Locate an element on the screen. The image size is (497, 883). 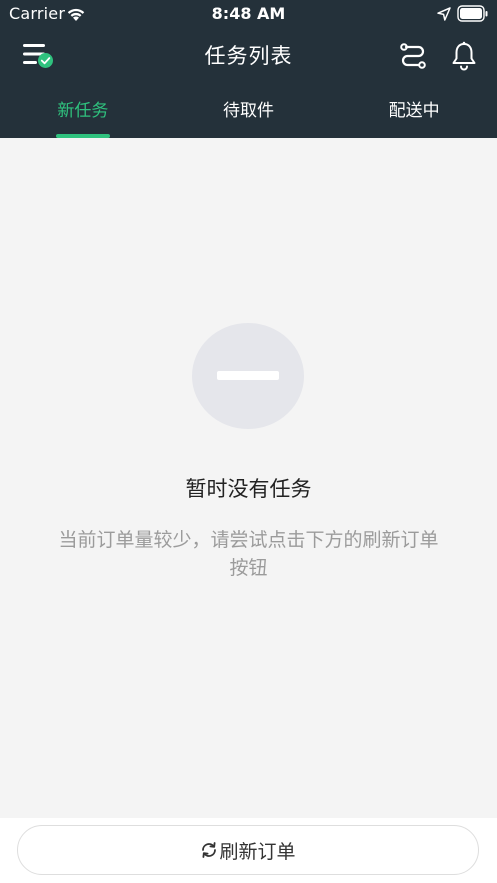
refresh-icon is located at coordinates (209, 850).